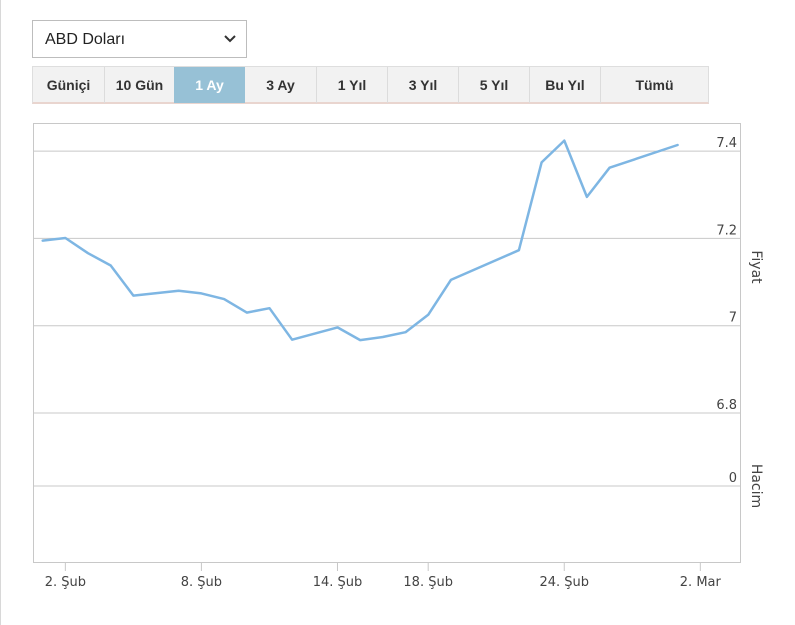 Image resolution: width=795 pixels, height=625 pixels. What do you see at coordinates (726, 405) in the screenshot?
I see `y-tick-label: 6.8` at bounding box center [726, 405].